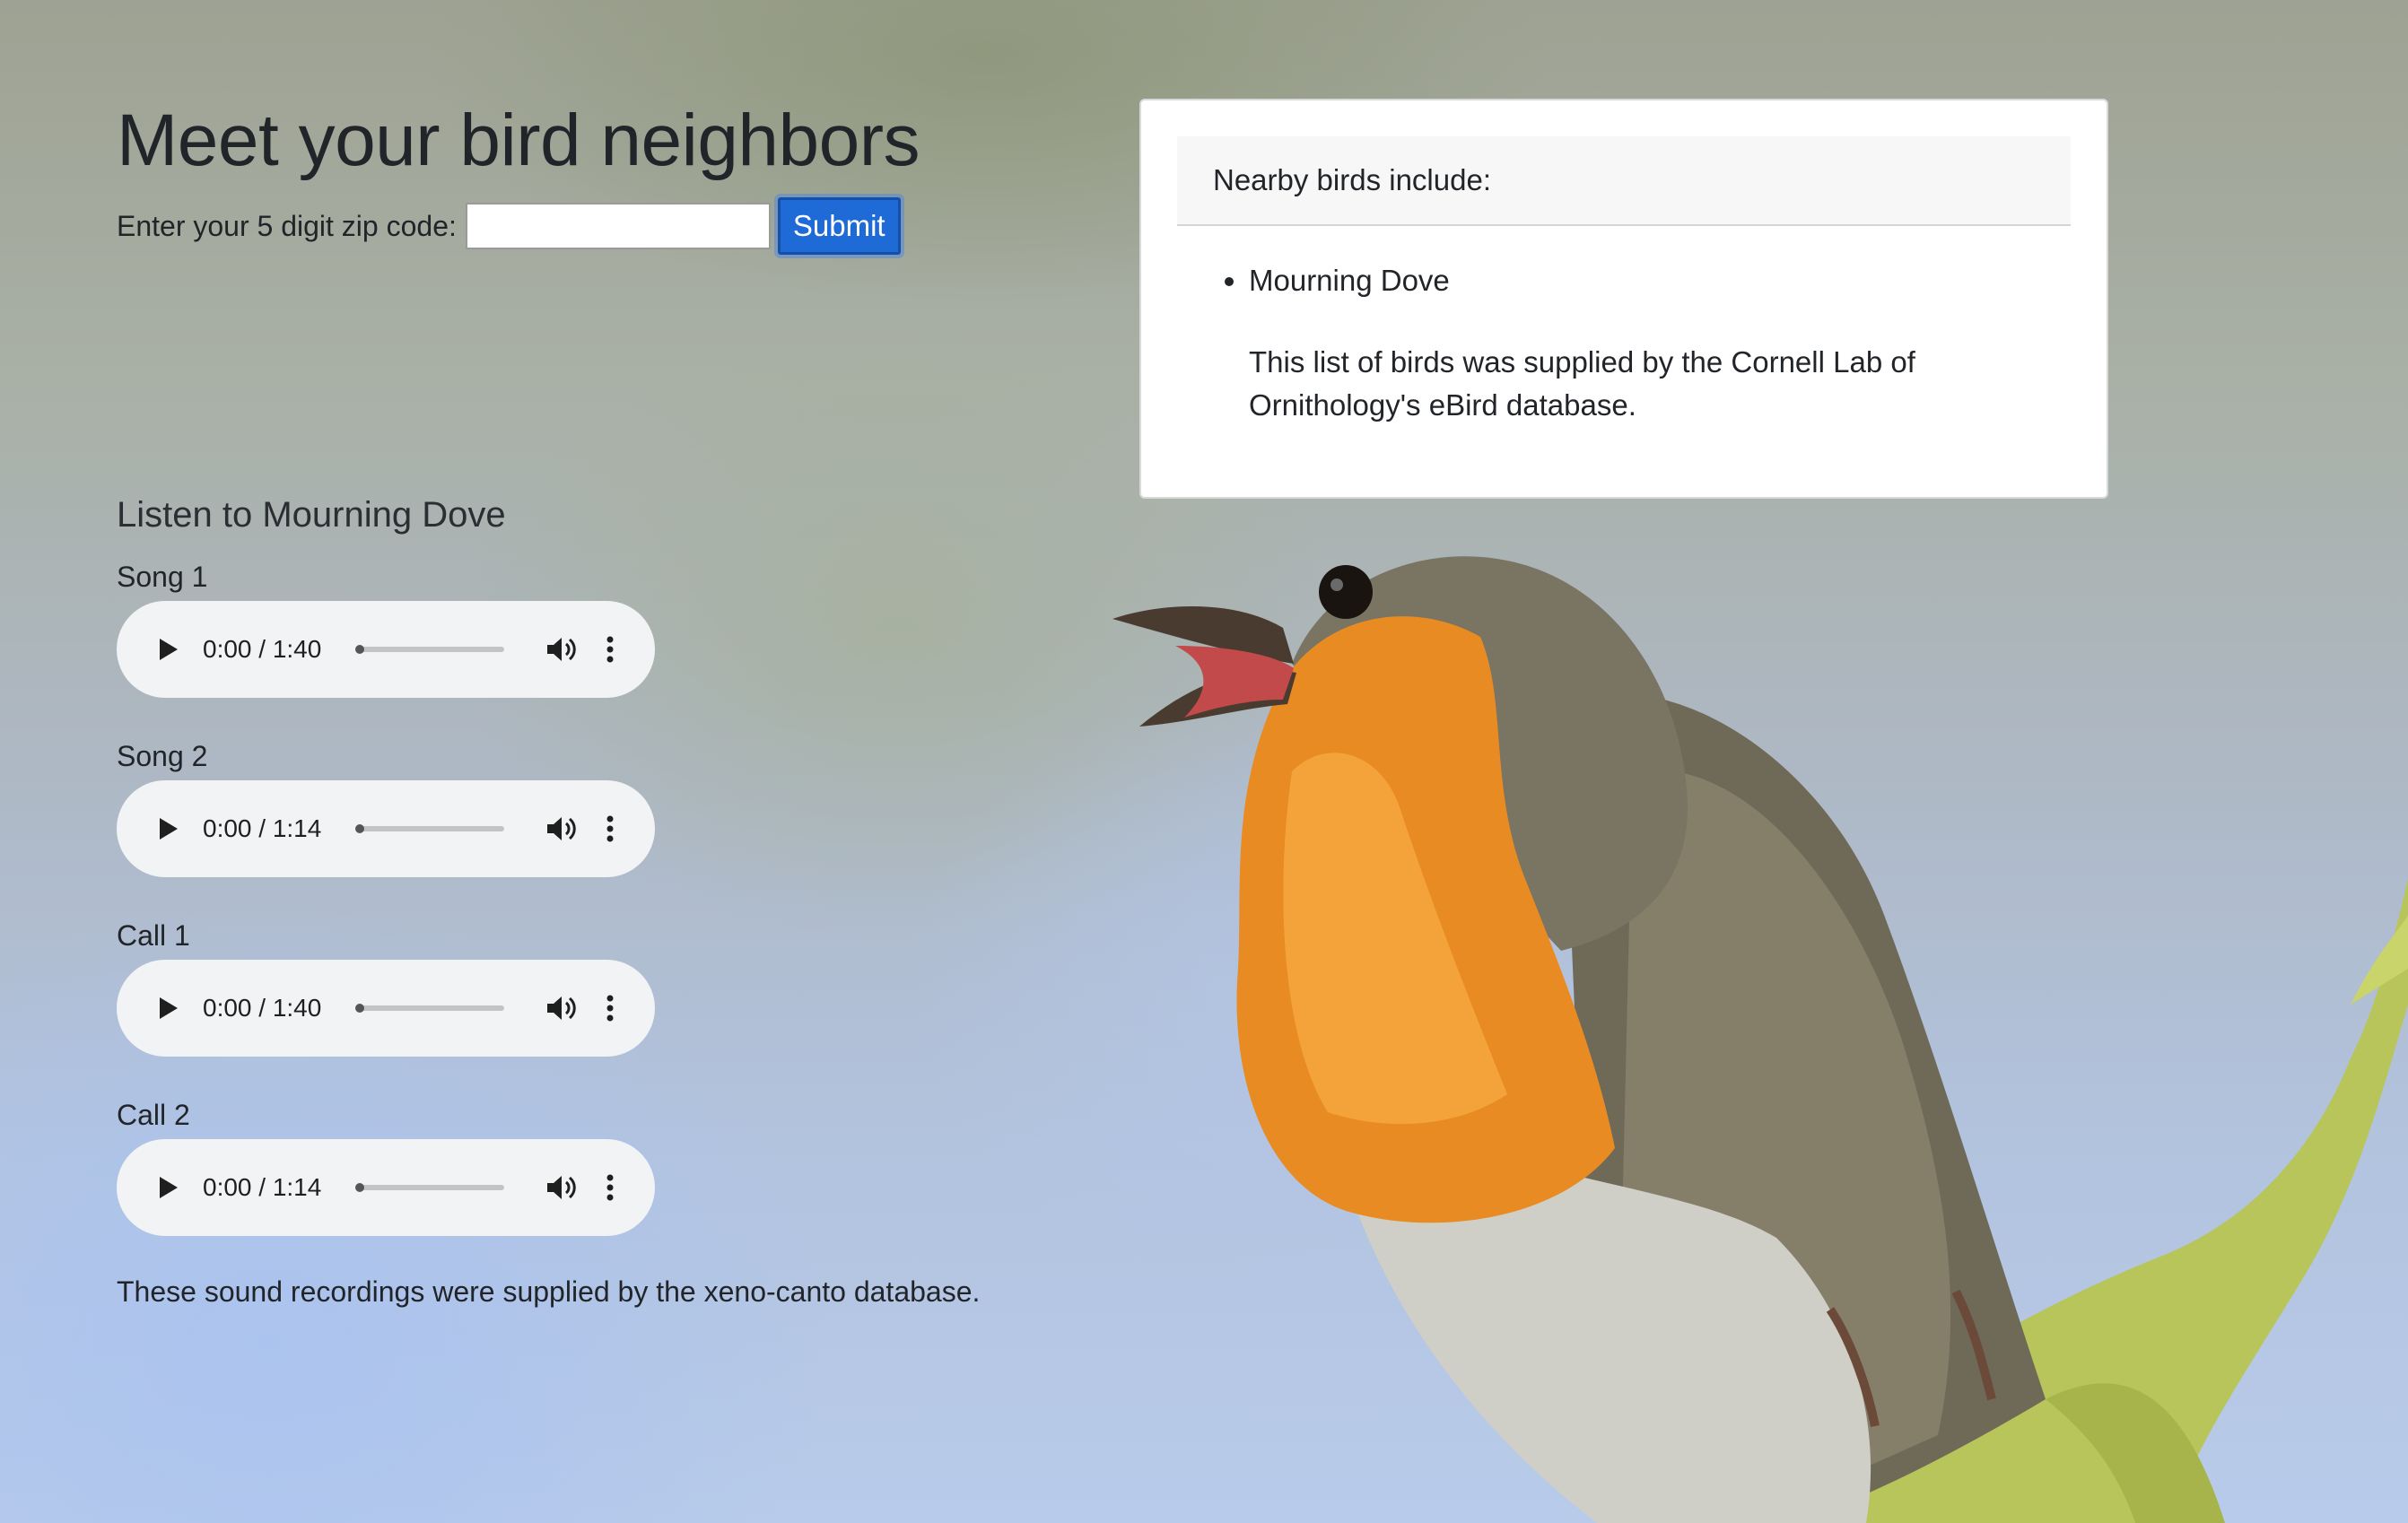 The height and width of the screenshot is (1523, 2408). Describe the element at coordinates (153, 935) in the screenshot. I see `recording-label: Call 1` at that location.